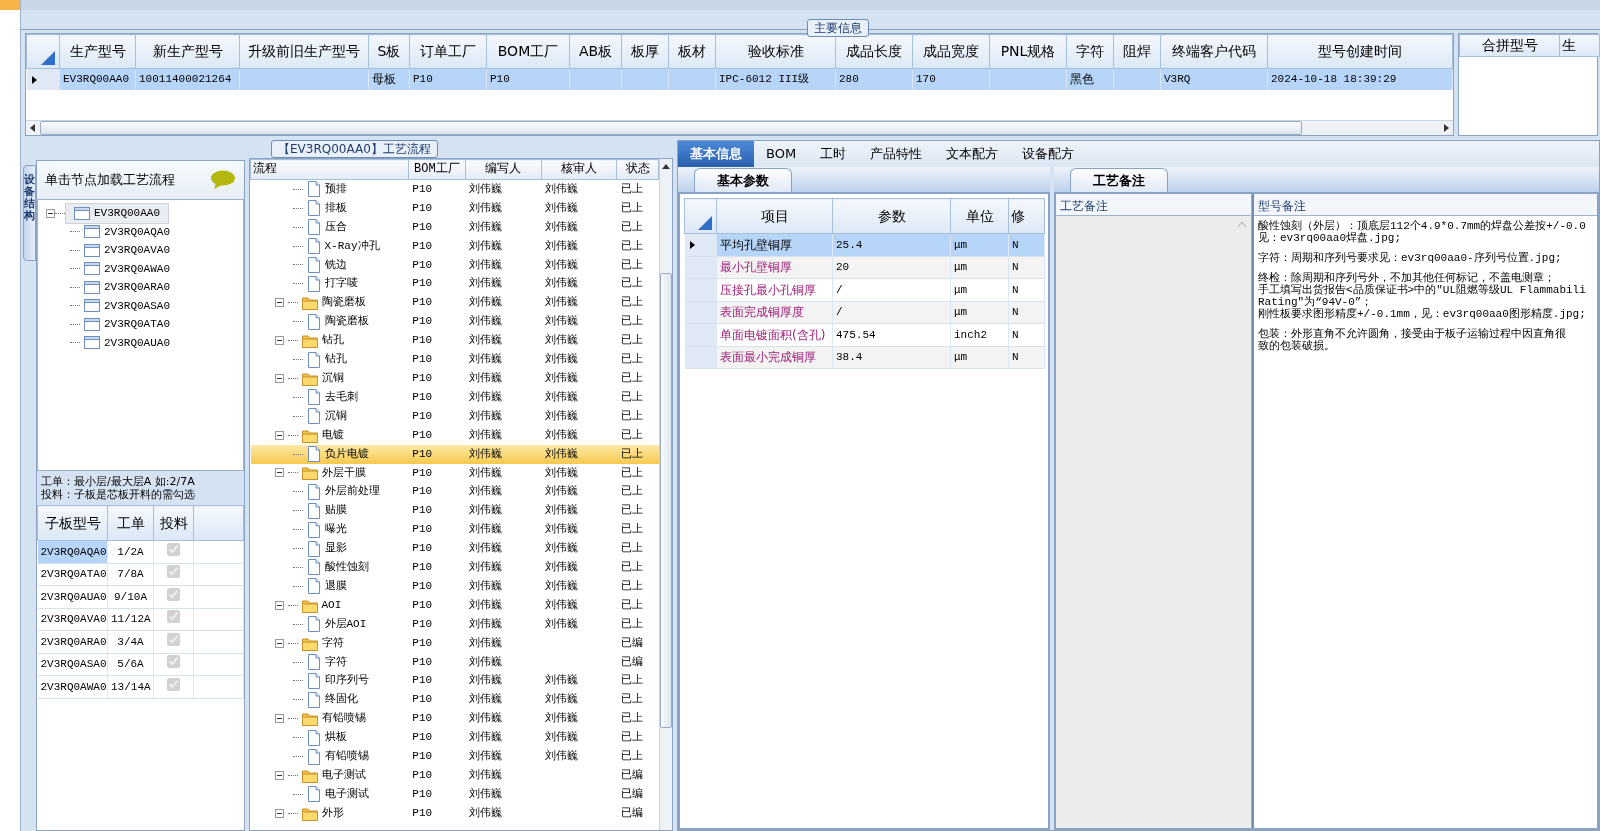  What do you see at coordinates (739, 79) in the screenshot?
I see `table-row: EV3RQ00AA0 10011400021264 母板 P10 P10 IPC-6012 III级 280 170 黑色 V3RQ 2024-10-18 18:39:29` at bounding box center [739, 79].